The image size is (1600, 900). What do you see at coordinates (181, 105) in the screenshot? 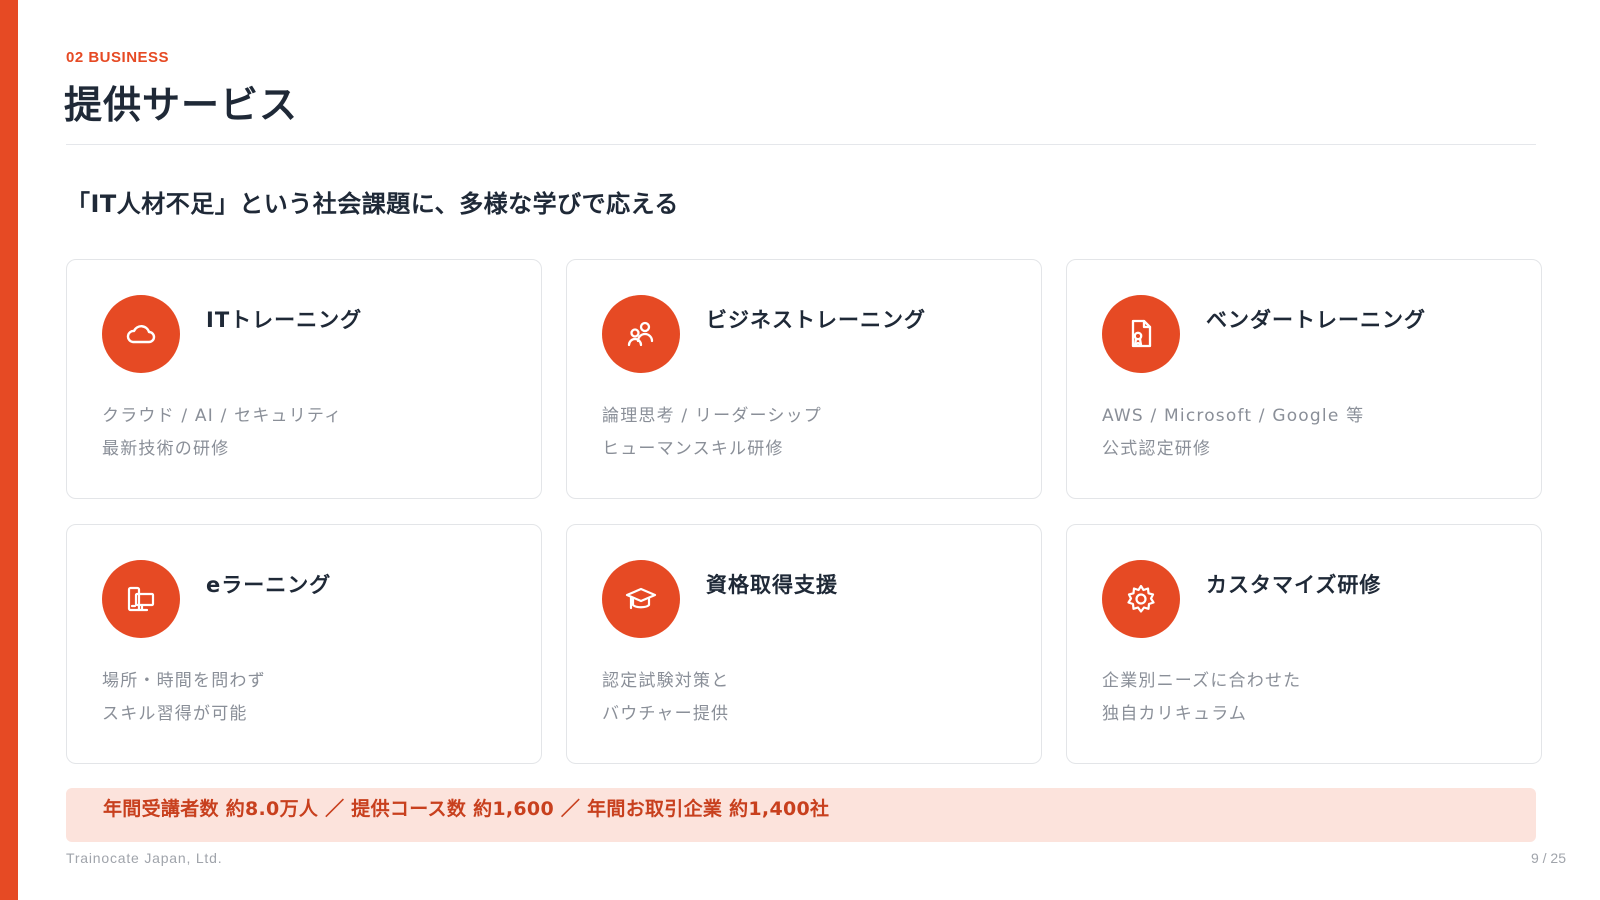
I see `page-title: 提供サービス` at bounding box center [181, 105].